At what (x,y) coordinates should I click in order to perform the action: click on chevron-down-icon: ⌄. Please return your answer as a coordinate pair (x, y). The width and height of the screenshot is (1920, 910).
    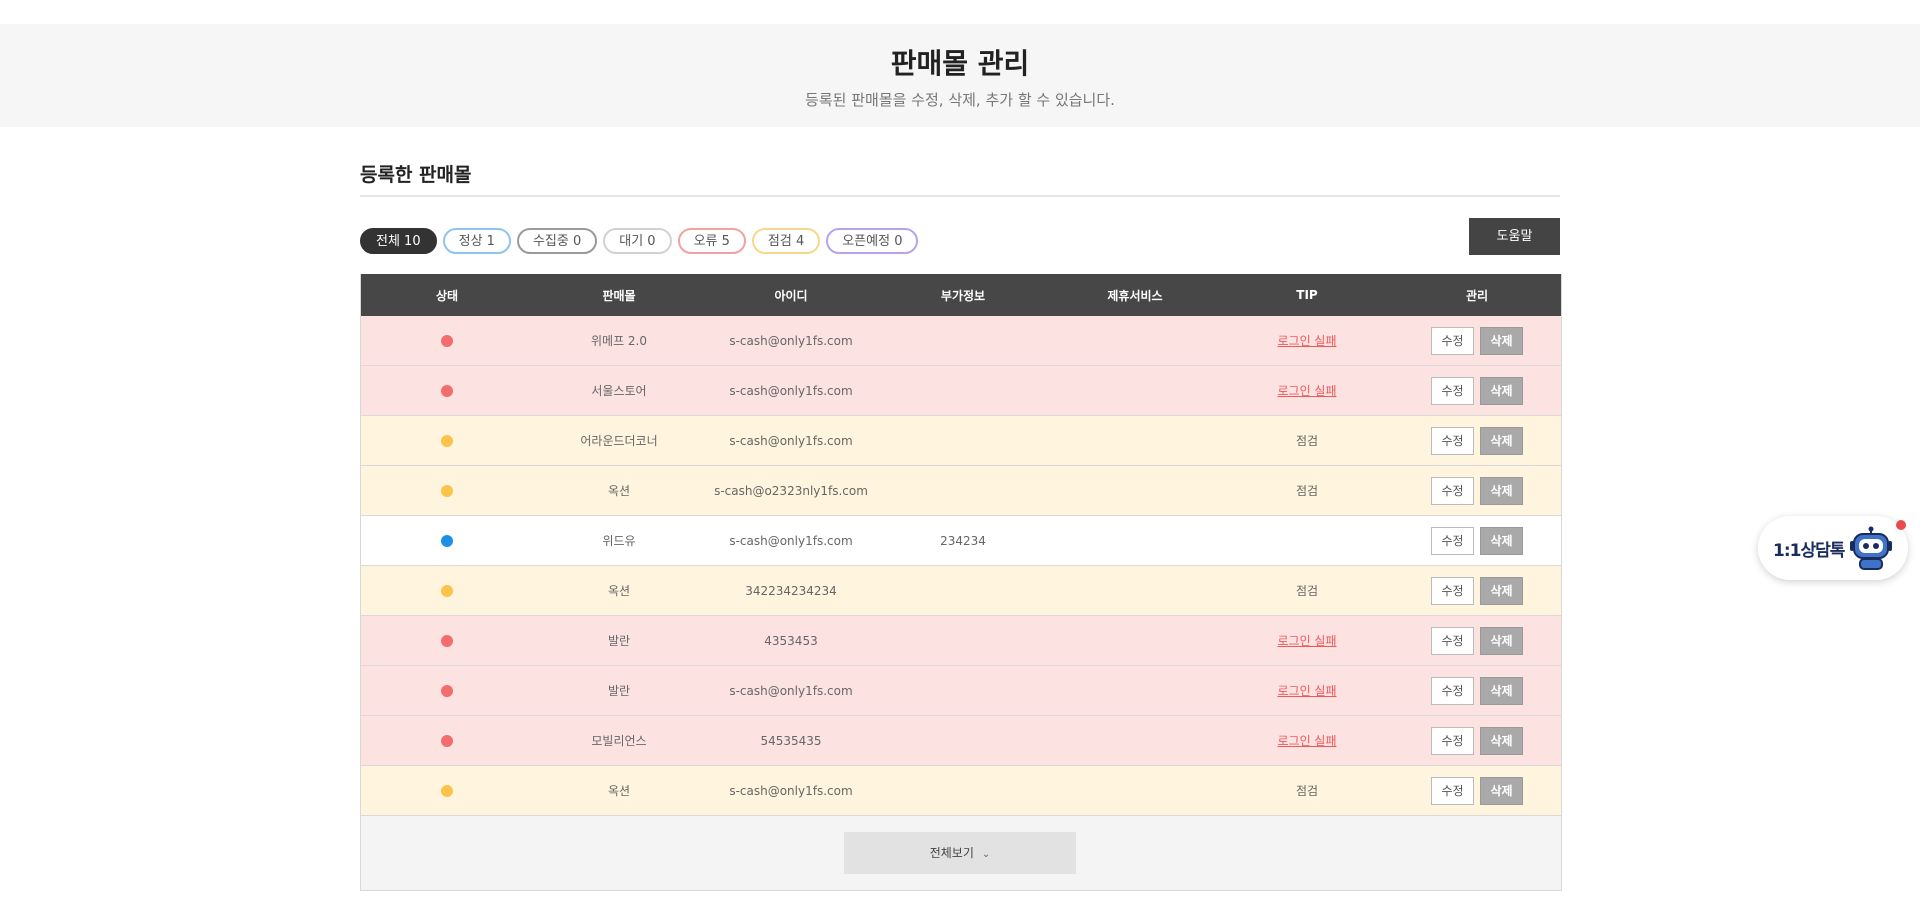
    Looking at the image, I should click on (986, 854).